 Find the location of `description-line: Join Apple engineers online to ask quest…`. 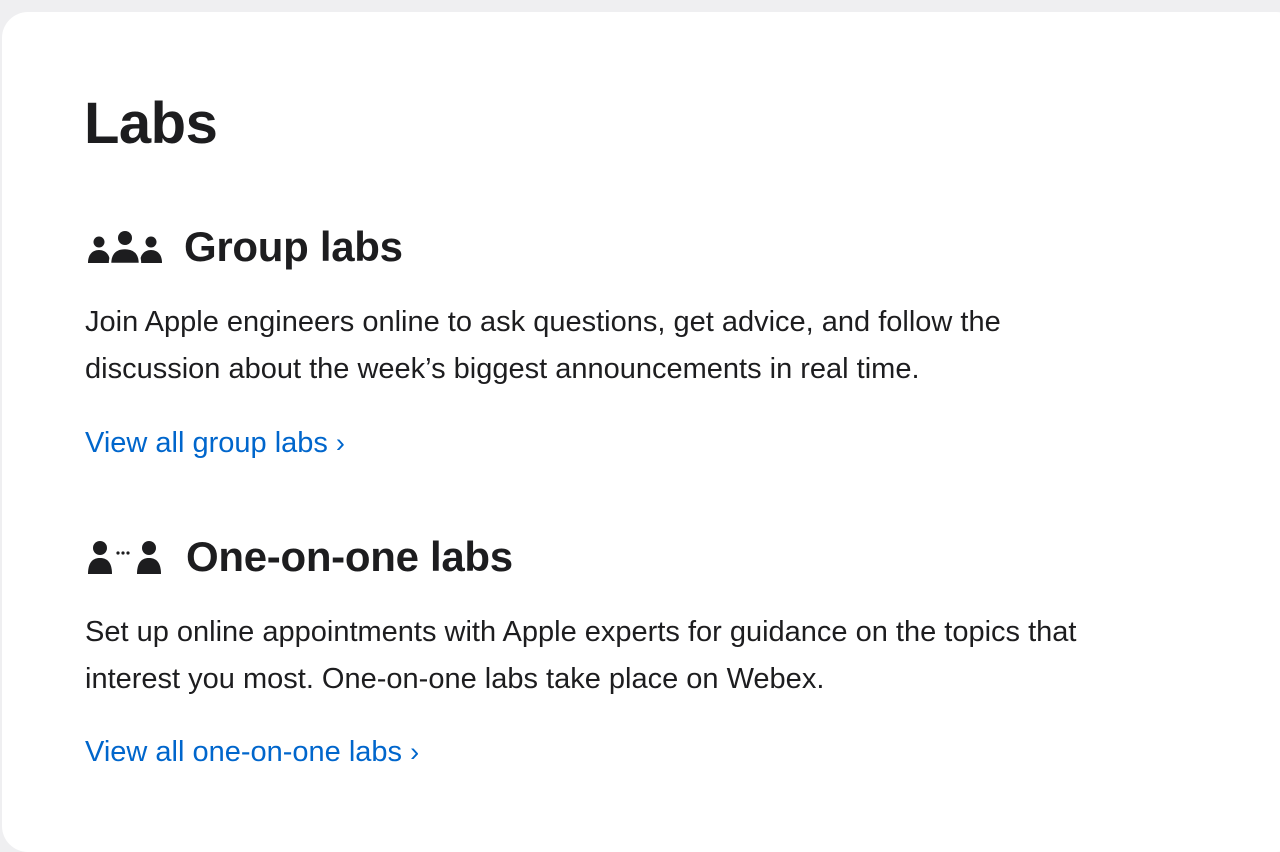

description-line: Join Apple engineers online to ask quest… is located at coordinates (543, 322).